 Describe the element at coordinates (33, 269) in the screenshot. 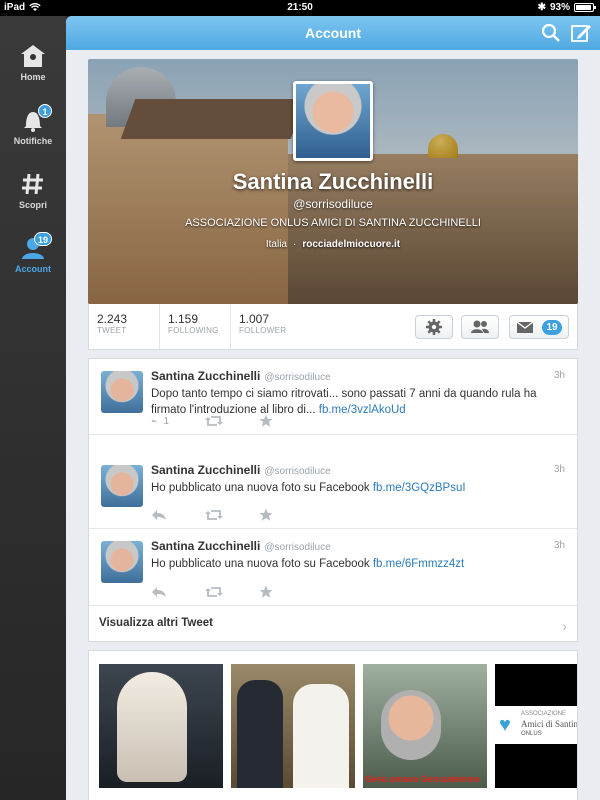

I see `rail-label-account: Account` at that location.